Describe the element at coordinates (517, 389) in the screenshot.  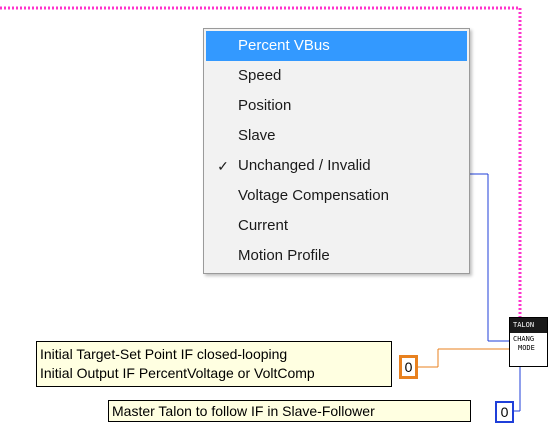
I see `master-blue-wire` at that location.